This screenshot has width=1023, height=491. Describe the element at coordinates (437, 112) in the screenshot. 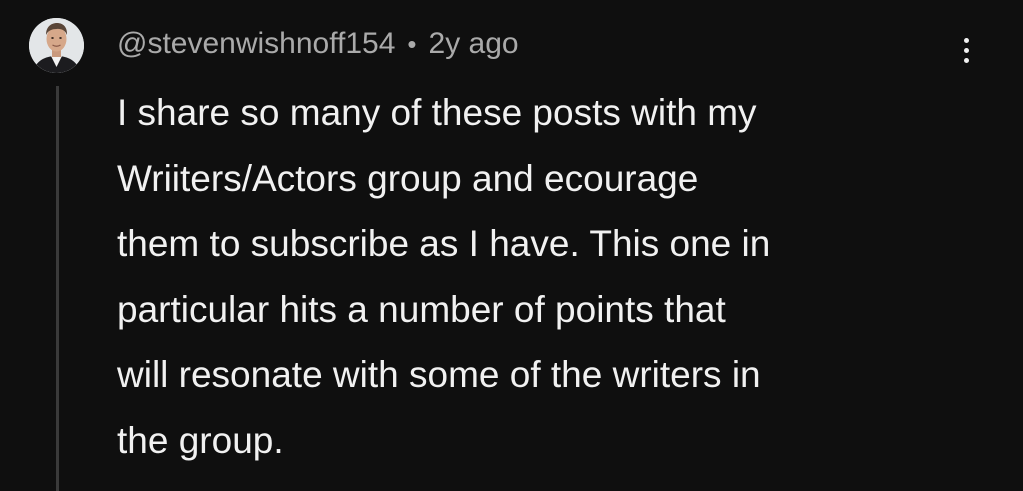

I see `comment-text-line: I share so many of these posts with my` at that location.